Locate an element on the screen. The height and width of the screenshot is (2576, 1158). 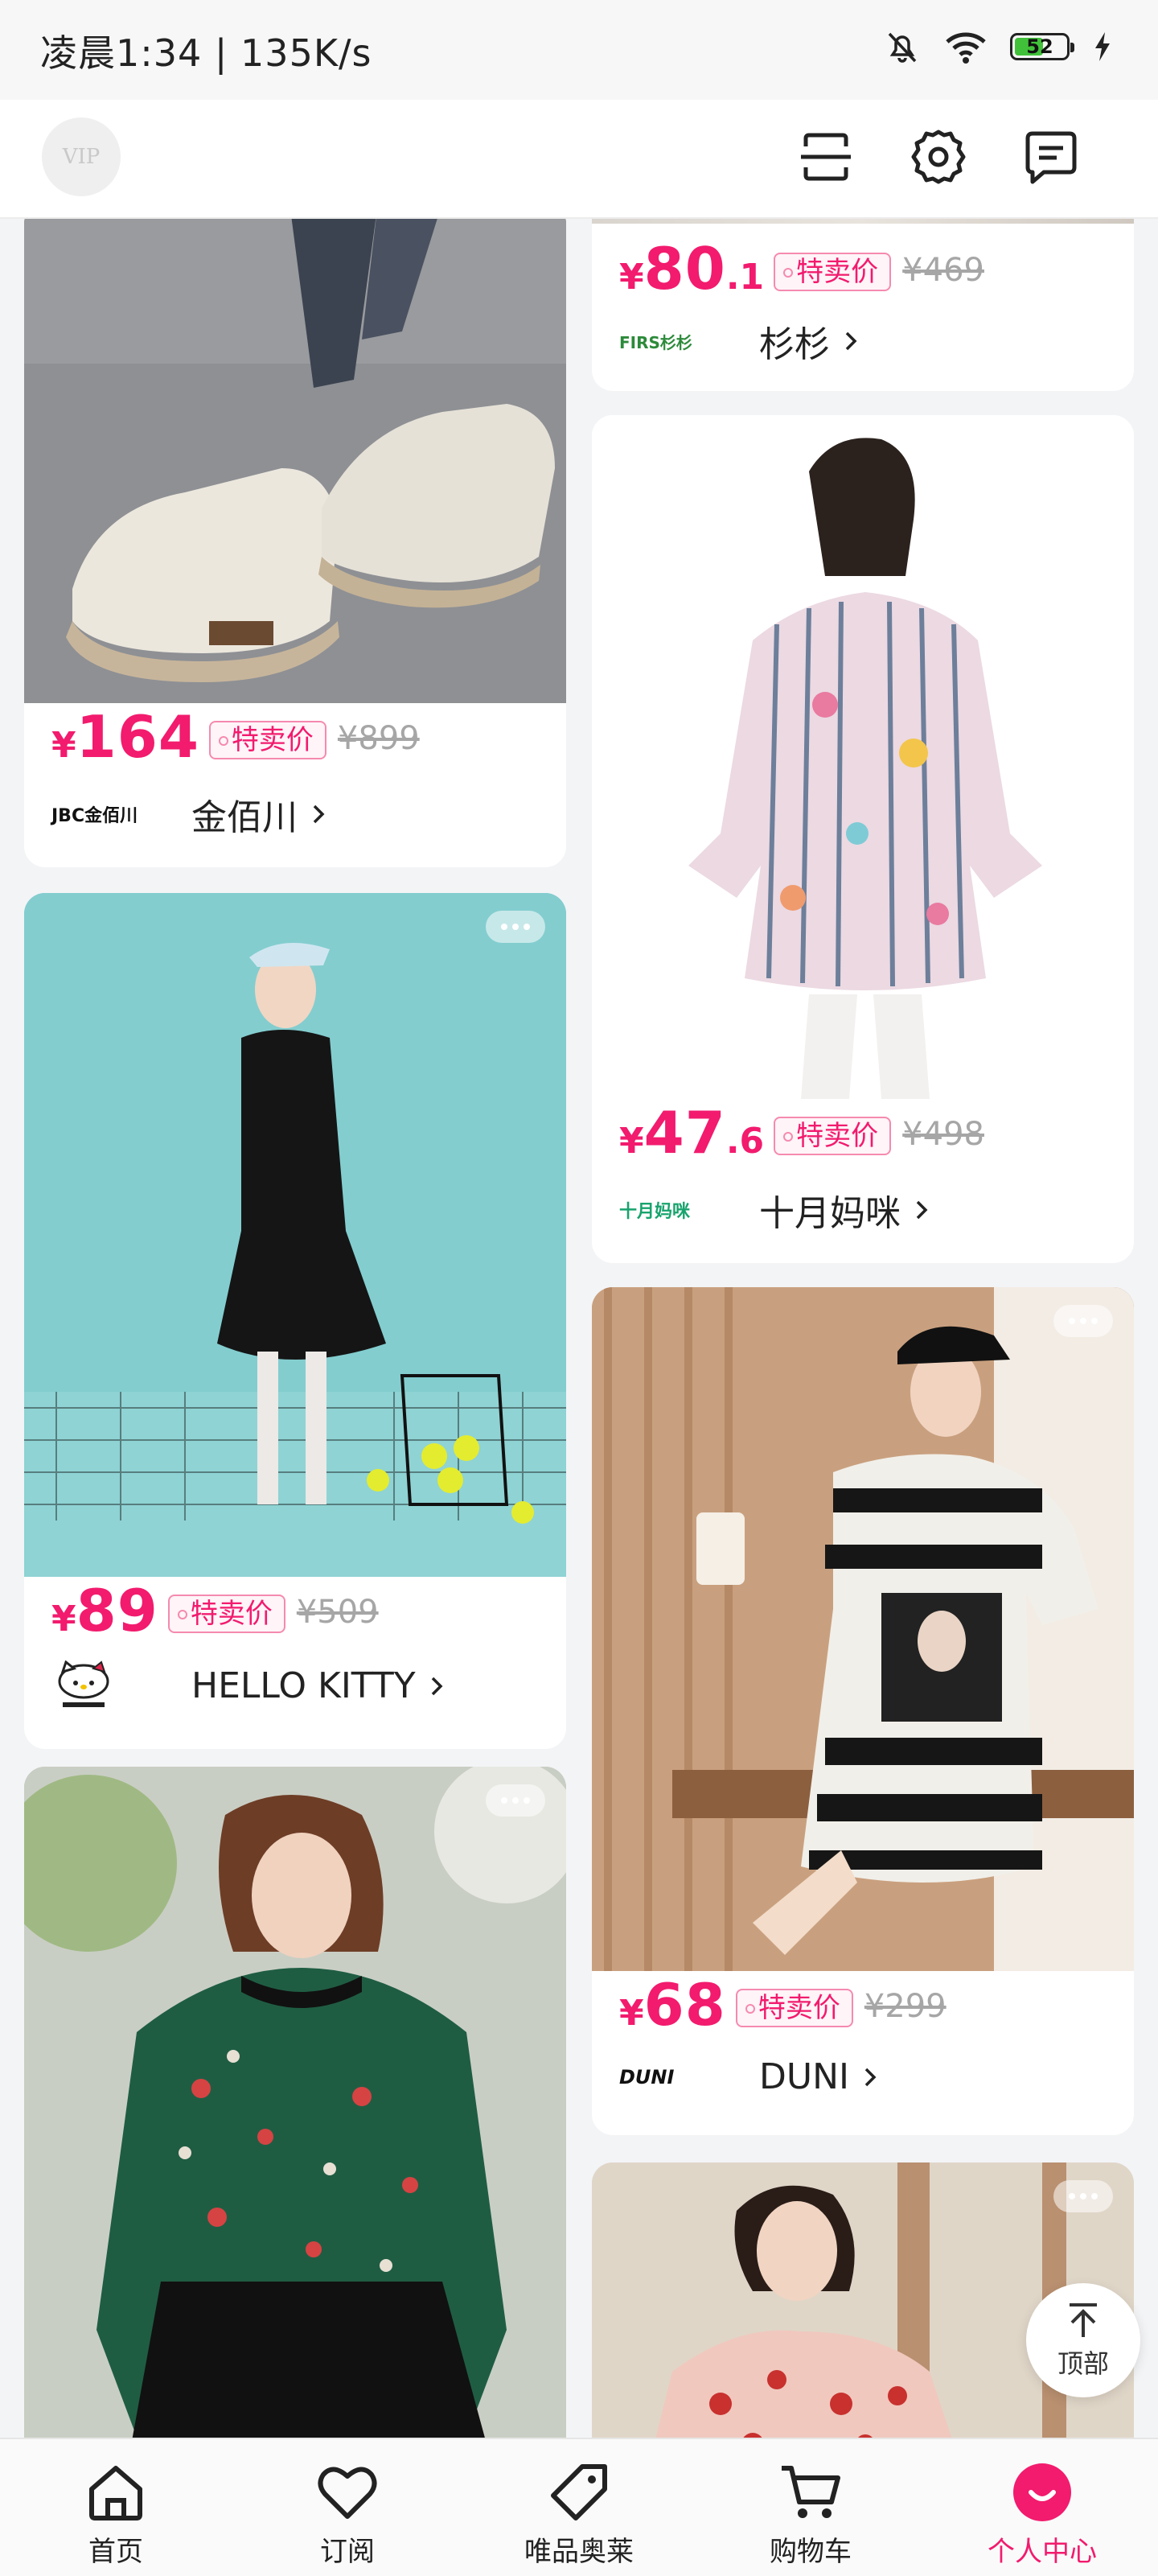
scan-button is located at coordinates (826, 157).